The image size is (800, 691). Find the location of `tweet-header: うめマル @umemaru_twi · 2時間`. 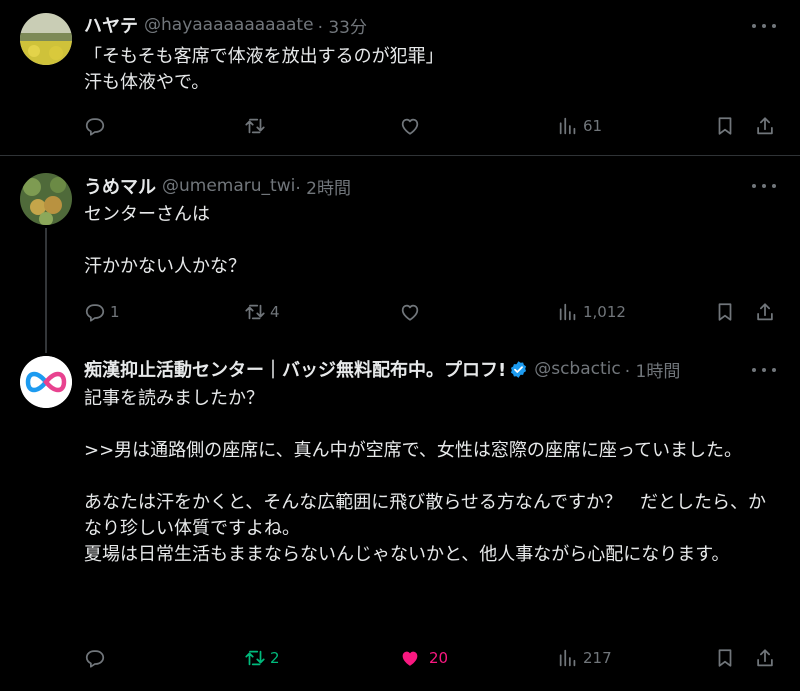

tweet-header: うめマル @umemaru_twi · 2時間 is located at coordinates (414, 186).